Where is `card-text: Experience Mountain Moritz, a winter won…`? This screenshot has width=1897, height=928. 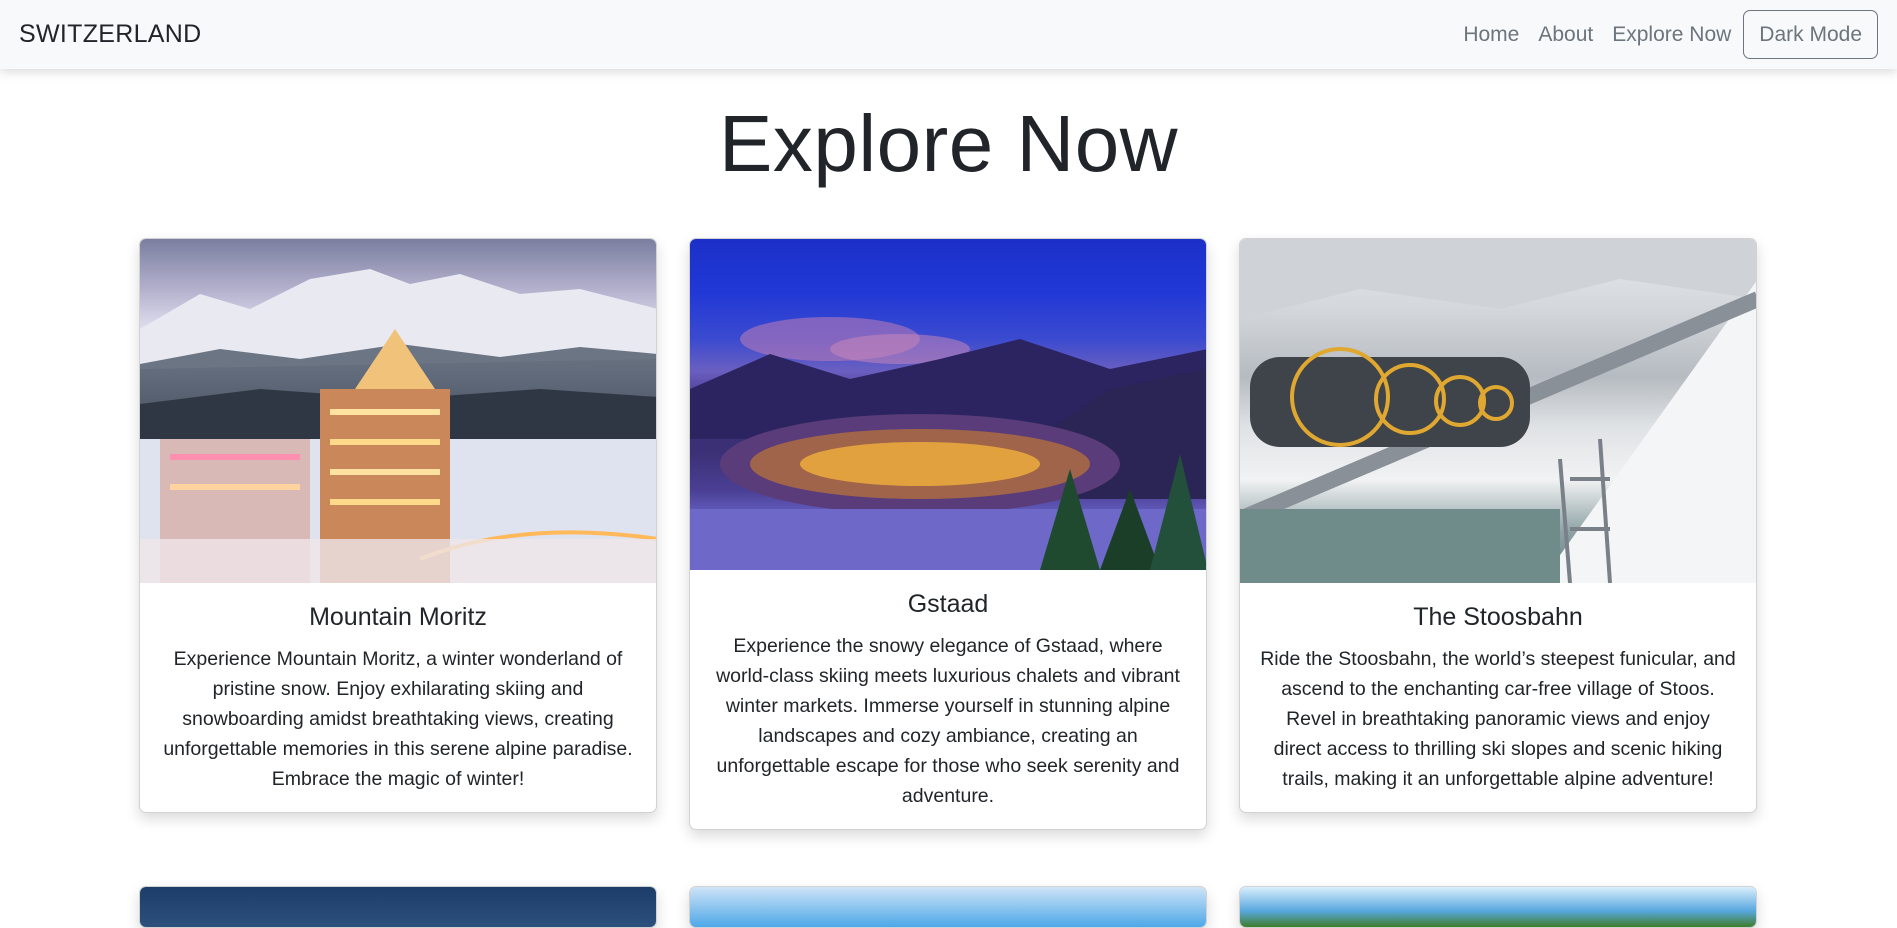 card-text: Experience Mountain Moritz, a winter won… is located at coordinates (398, 719).